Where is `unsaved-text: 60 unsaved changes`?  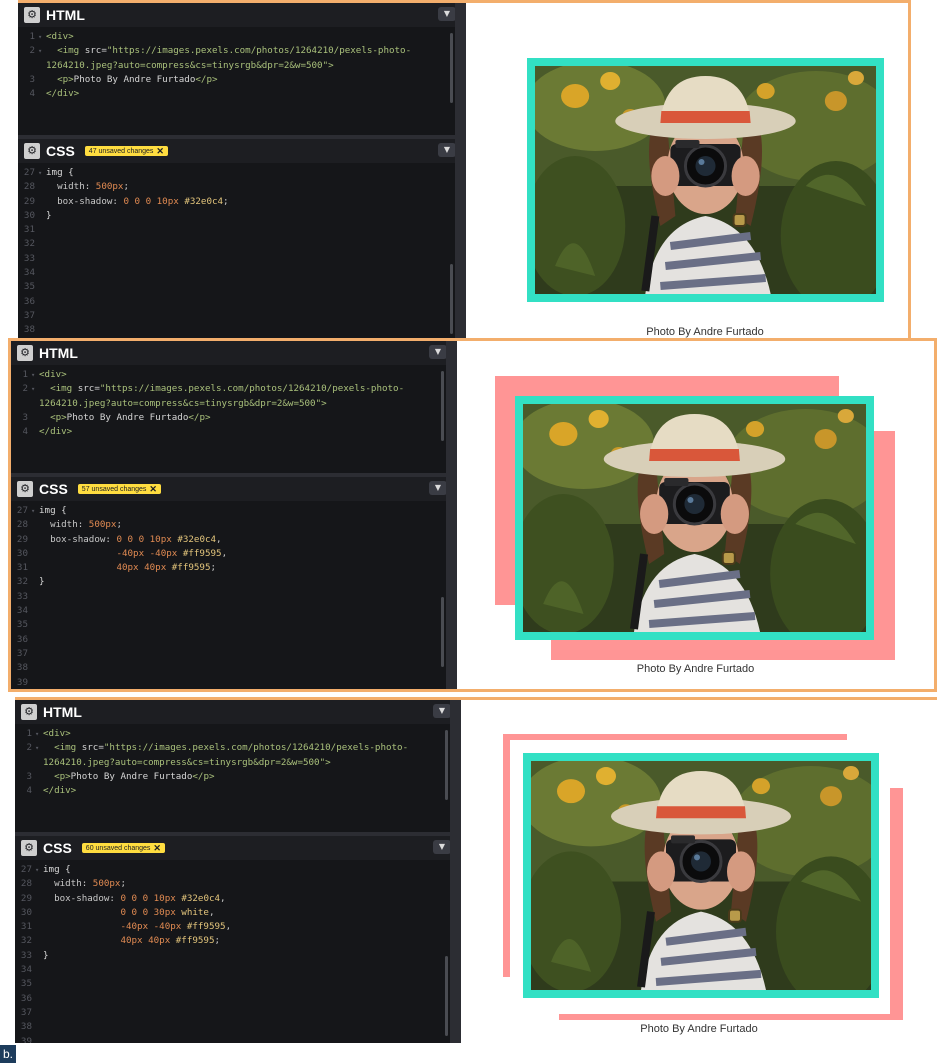 unsaved-text: 60 unsaved changes is located at coordinates (118, 848).